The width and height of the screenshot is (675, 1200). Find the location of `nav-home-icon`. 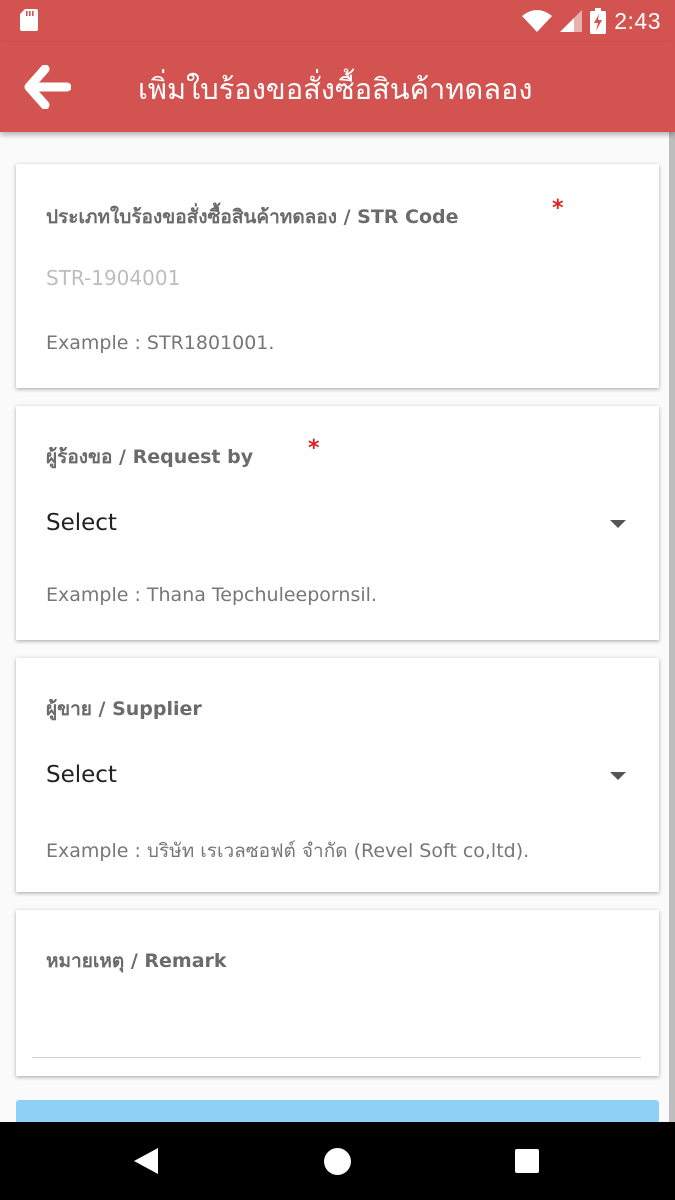

nav-home-icon is located at coordinates (337, 1161).